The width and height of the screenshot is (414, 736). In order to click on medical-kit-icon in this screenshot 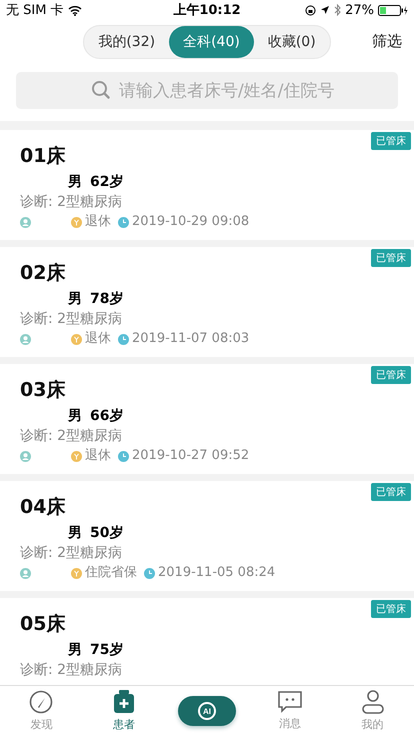, I will do `click(124, 702)`.